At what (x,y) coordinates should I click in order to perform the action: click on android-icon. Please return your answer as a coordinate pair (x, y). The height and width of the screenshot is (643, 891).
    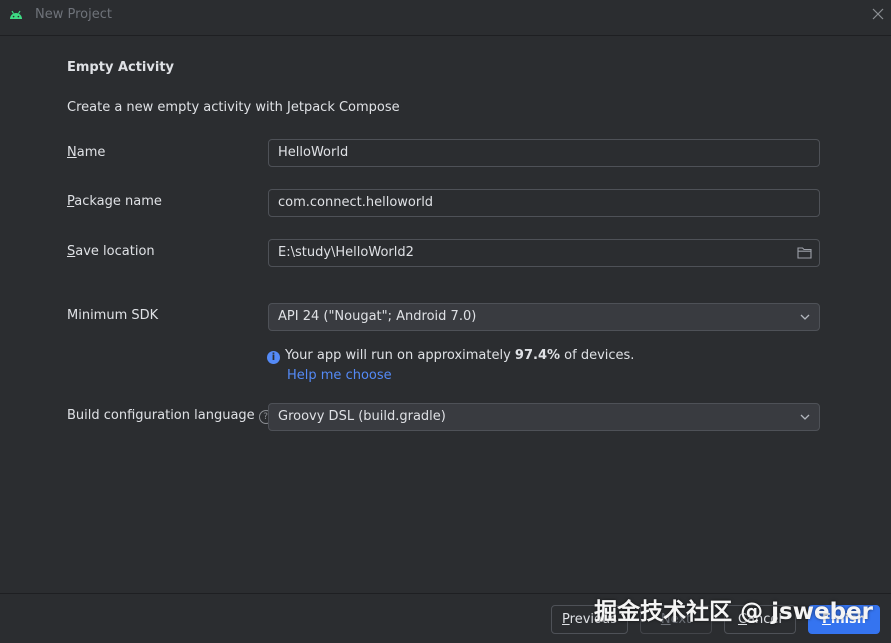
    Looking at the image, I should click on (16, 14).